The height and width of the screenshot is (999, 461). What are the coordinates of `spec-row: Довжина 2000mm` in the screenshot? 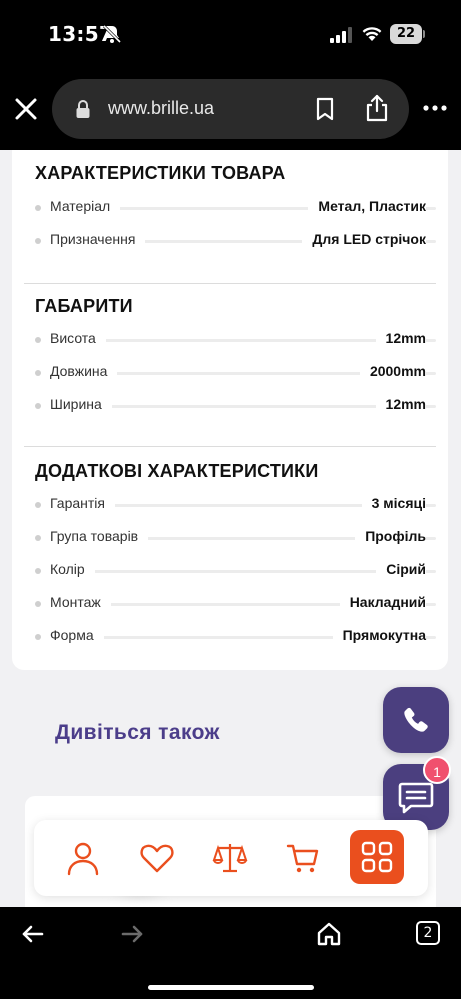 It's located at (230, 373).